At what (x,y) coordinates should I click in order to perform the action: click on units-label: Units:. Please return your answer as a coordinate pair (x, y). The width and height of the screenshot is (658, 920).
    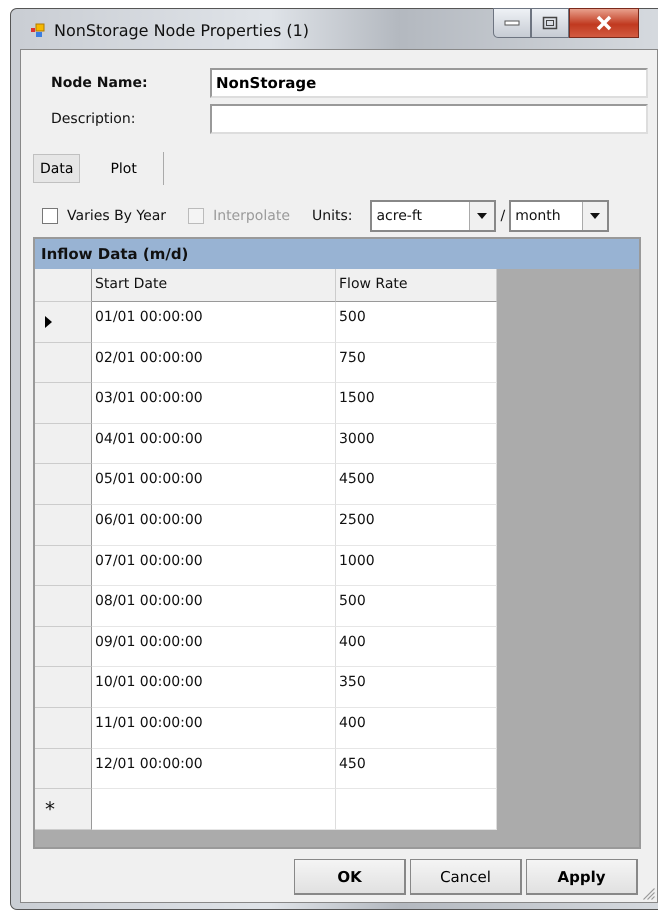
    Looking at the image, I should click on (332, 216).